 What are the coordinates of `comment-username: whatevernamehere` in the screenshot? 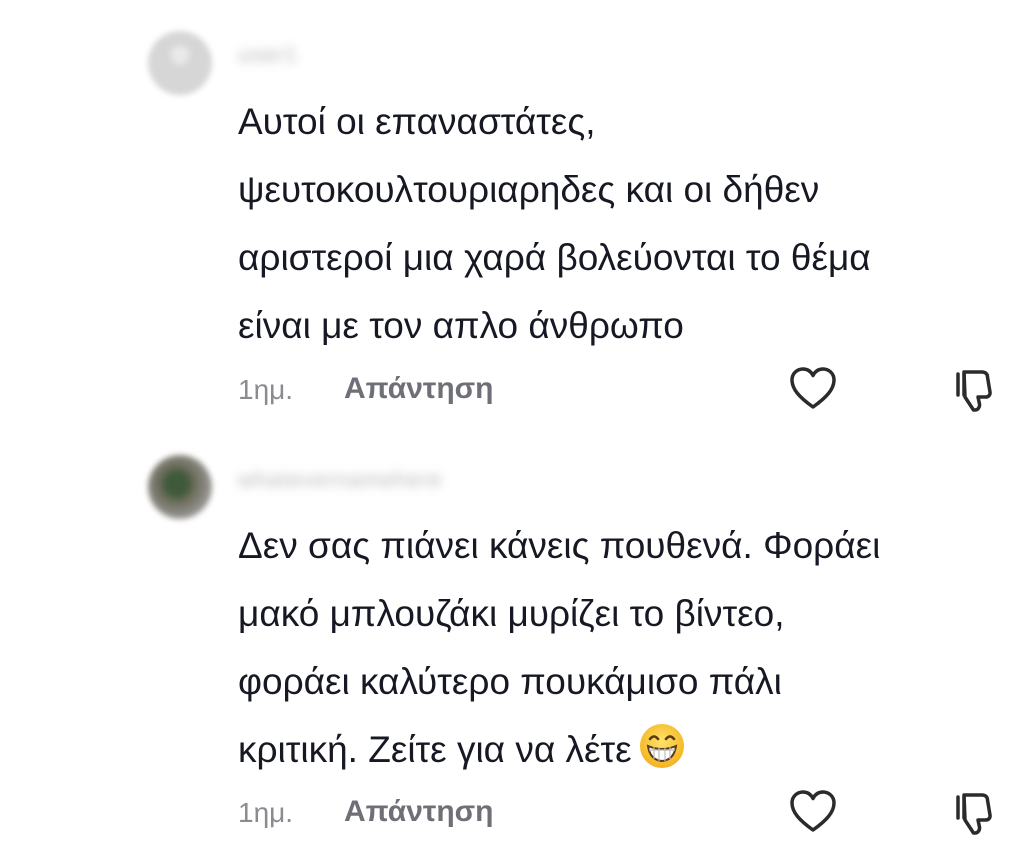 It's located at (340, 480).